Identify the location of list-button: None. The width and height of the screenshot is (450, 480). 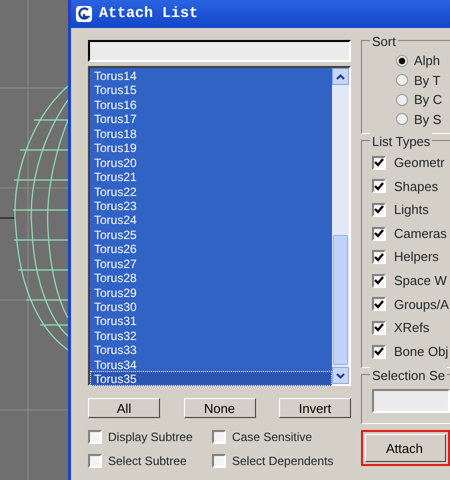
(220, 408).